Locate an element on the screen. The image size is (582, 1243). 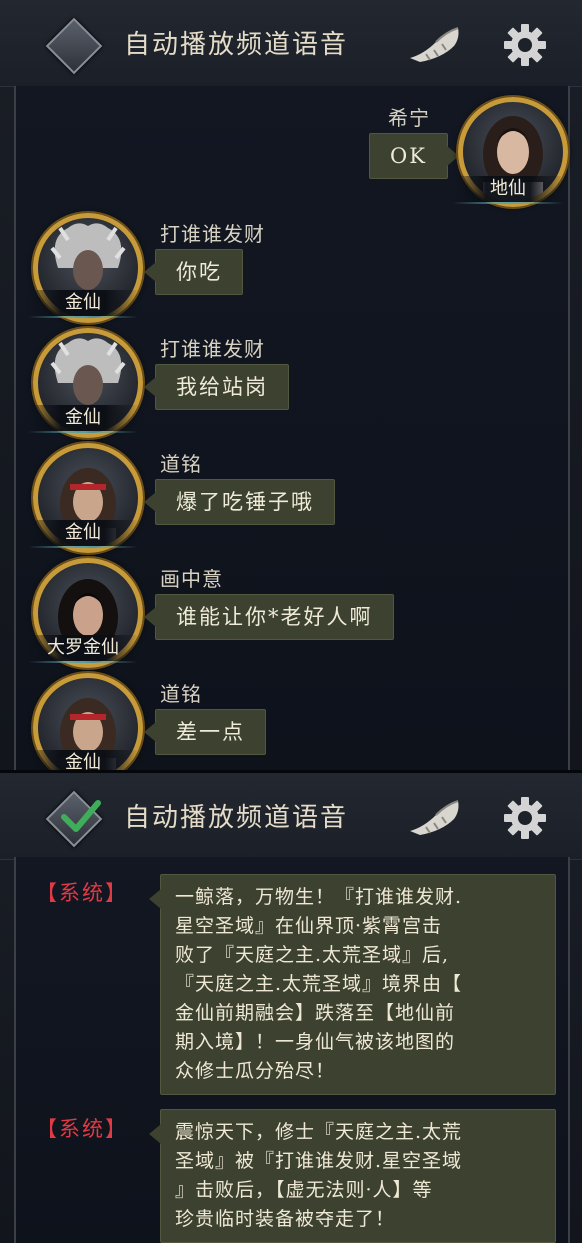
message-bubble: 谁能让你*老好人啊 is located at coordinates (269, 617).